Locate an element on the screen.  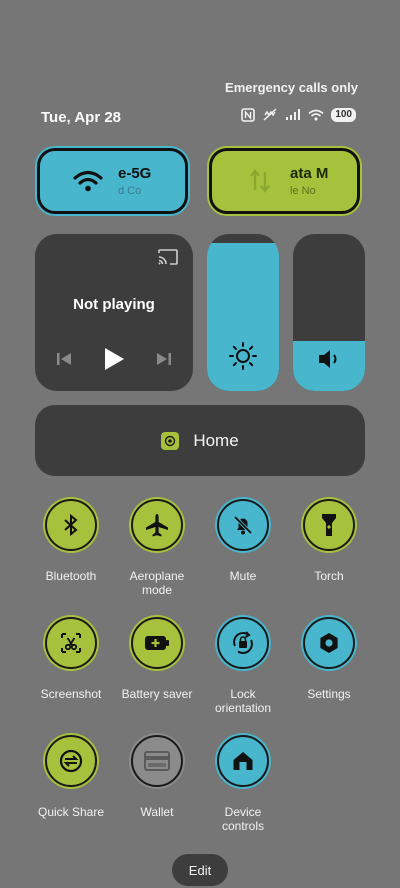
play-icon is located at coordinates (114, 361).